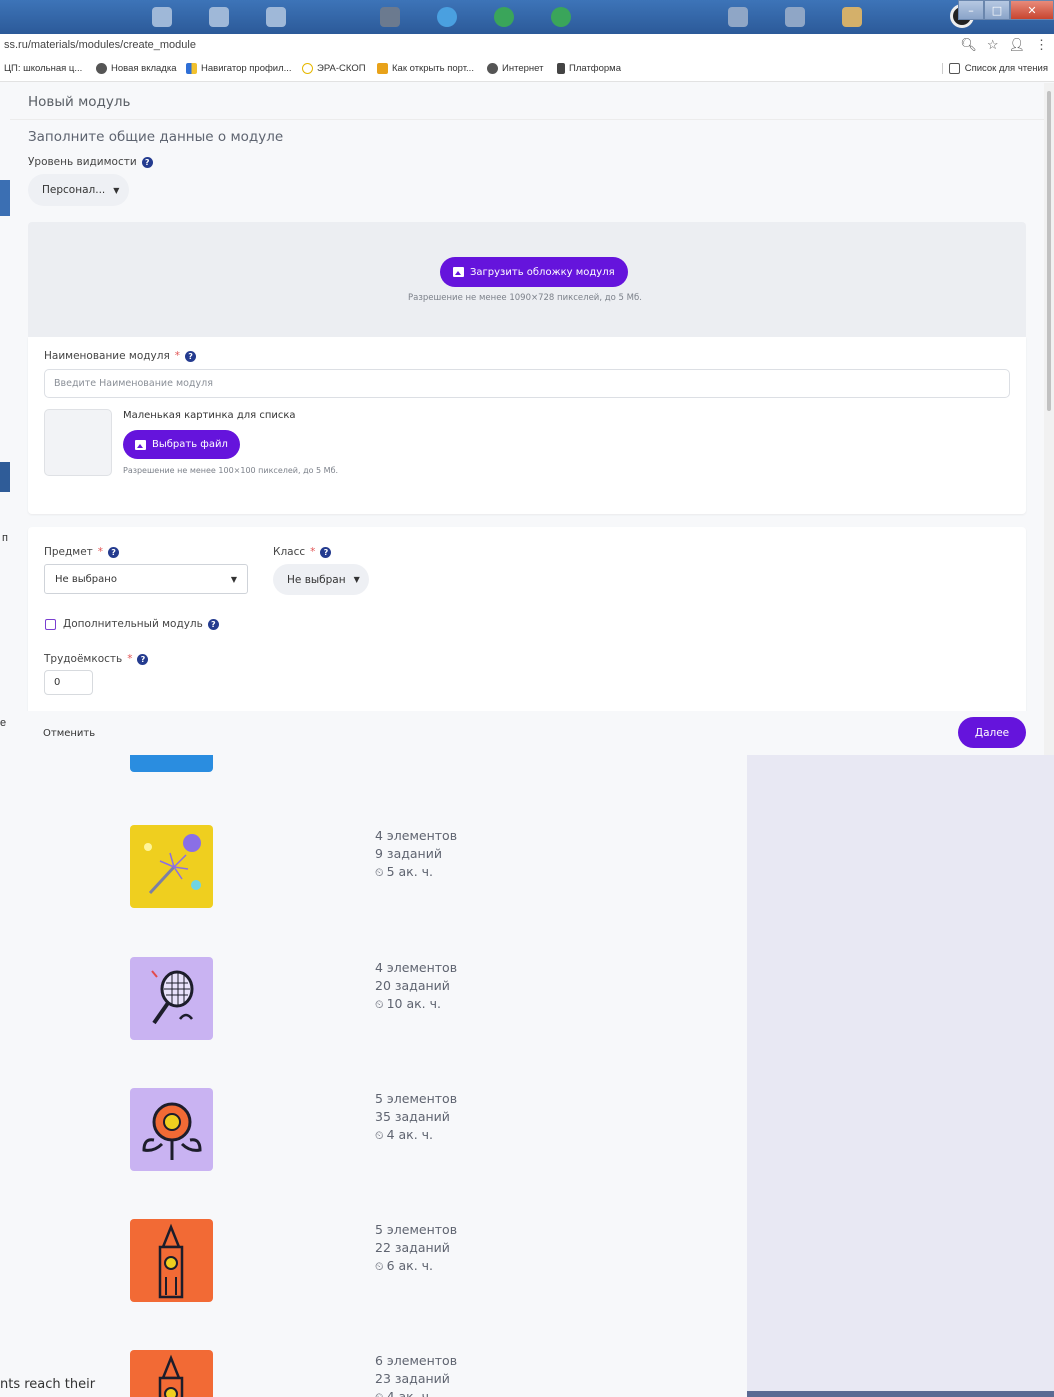 The image size is (1054, 1397). What do you see at coordinates (307, 68) in the screenshot?
I see `era-scop-icon` at bounding box center [307, 68].